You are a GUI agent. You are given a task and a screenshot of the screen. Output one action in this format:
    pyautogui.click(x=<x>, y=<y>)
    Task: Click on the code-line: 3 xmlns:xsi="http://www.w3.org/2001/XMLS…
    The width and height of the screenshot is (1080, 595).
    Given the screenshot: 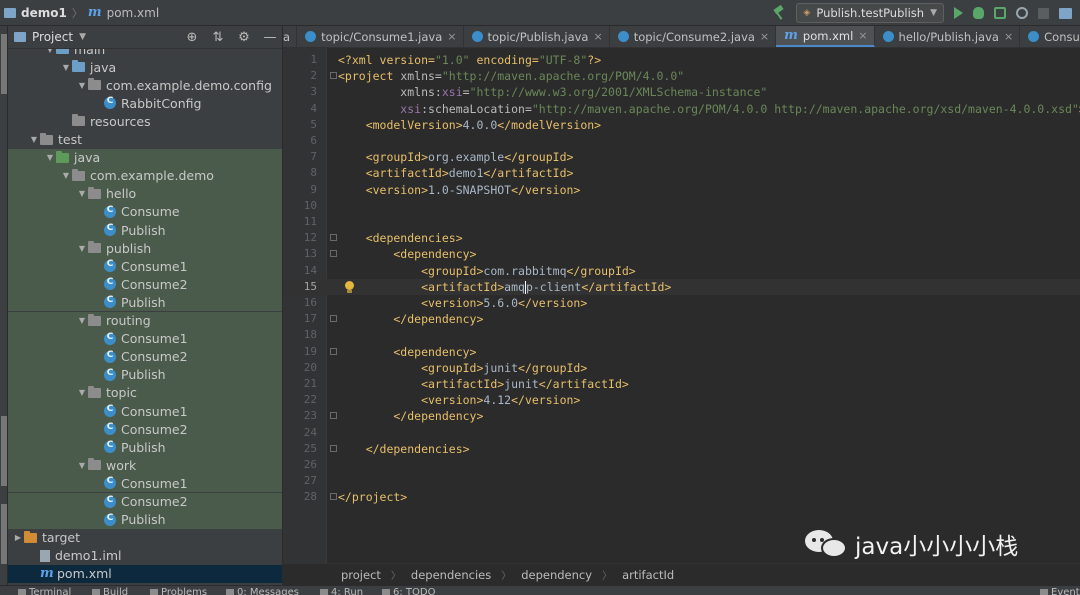 What is the action you would take?
    pyautogui.click(x=681, y=92)
    